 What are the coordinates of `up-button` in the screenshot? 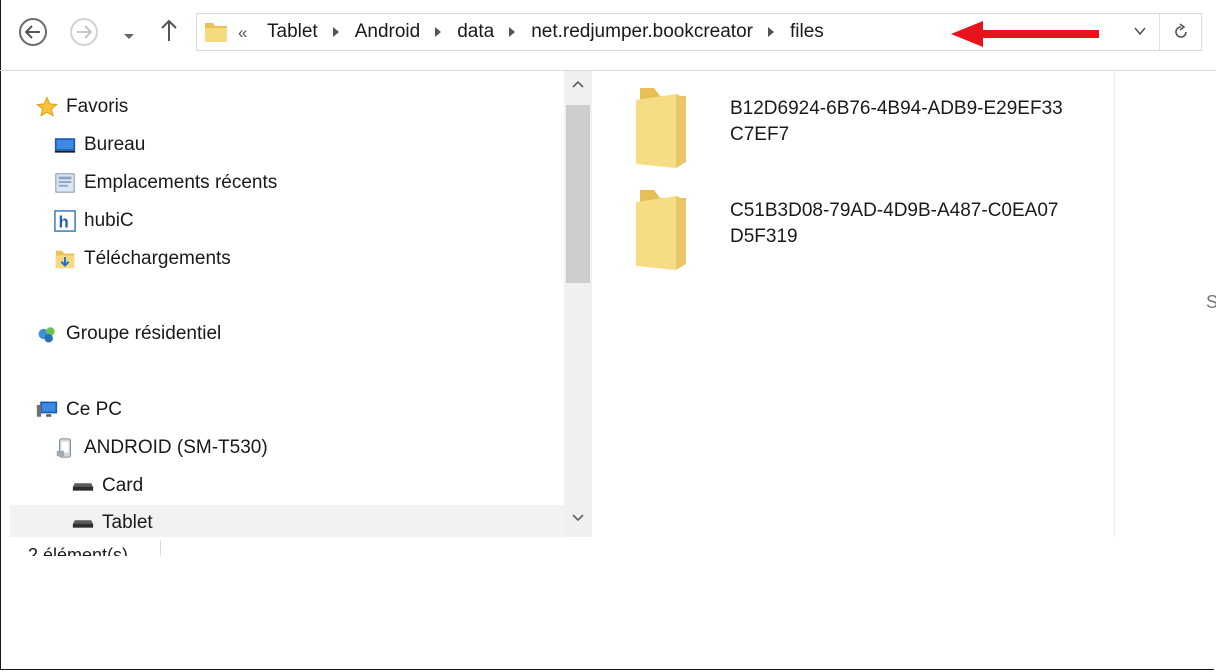 It's located at (169, 33).